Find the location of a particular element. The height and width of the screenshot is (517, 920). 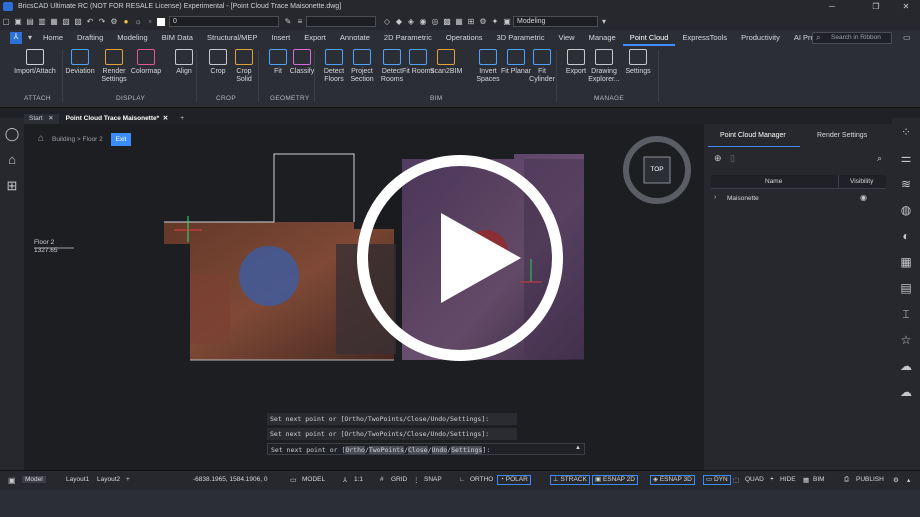

ribbon-tab-productivity: Productivity is located at coordinates (760, 38).